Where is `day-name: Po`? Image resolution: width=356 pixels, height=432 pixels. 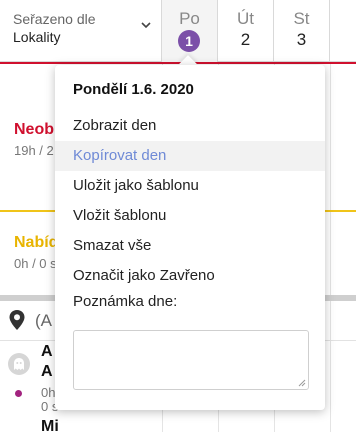
day-name: Po is located at coordinates (189, 18).